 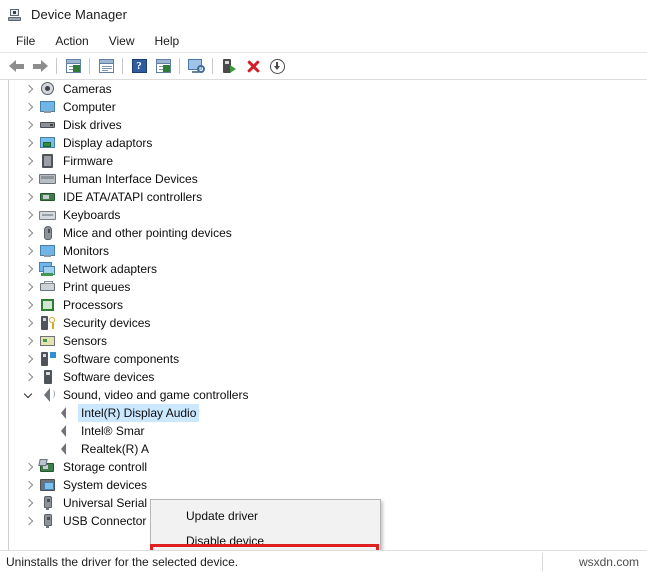 I want to click on help-button: ?, so click(x=139, y=66).